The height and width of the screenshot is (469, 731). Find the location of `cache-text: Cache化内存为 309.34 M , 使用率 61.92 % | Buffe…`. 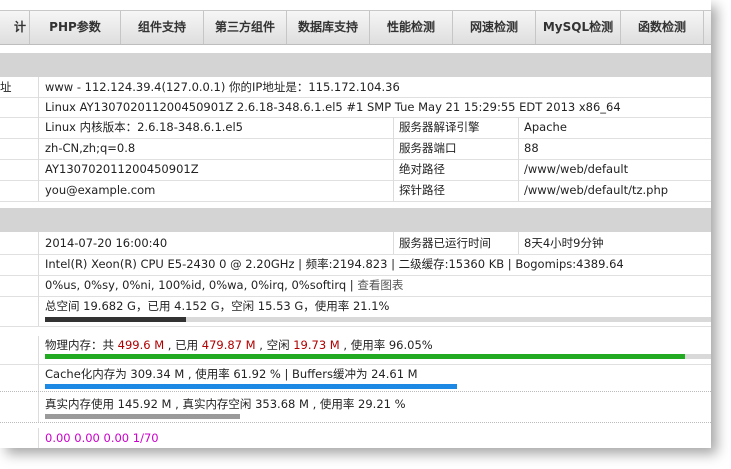

cache-text: Cache化内存为 309.34 M , 使用率 61.92 % | Buffe… is located at coordinates (231, 374).